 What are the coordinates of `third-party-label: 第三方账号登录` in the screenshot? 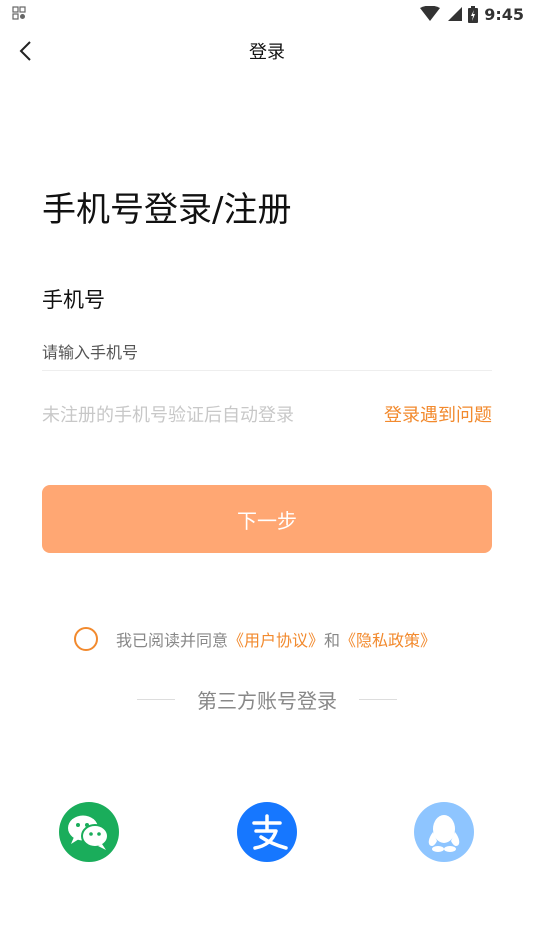 It's located at (267, 700).